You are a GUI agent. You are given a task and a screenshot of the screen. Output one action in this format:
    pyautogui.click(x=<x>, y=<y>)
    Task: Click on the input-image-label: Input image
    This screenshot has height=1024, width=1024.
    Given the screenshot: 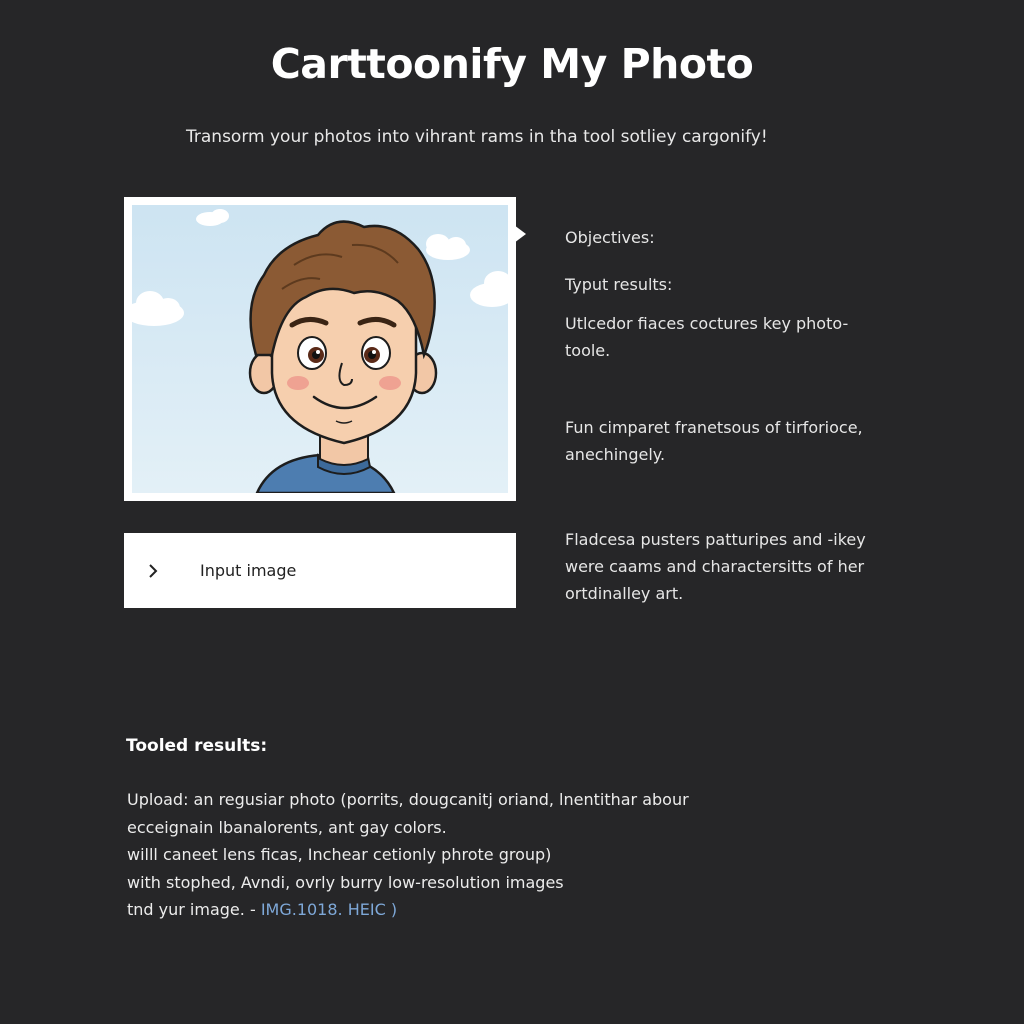 What is the action you would take?
    pyautogui.click(x=248, y=570)
    